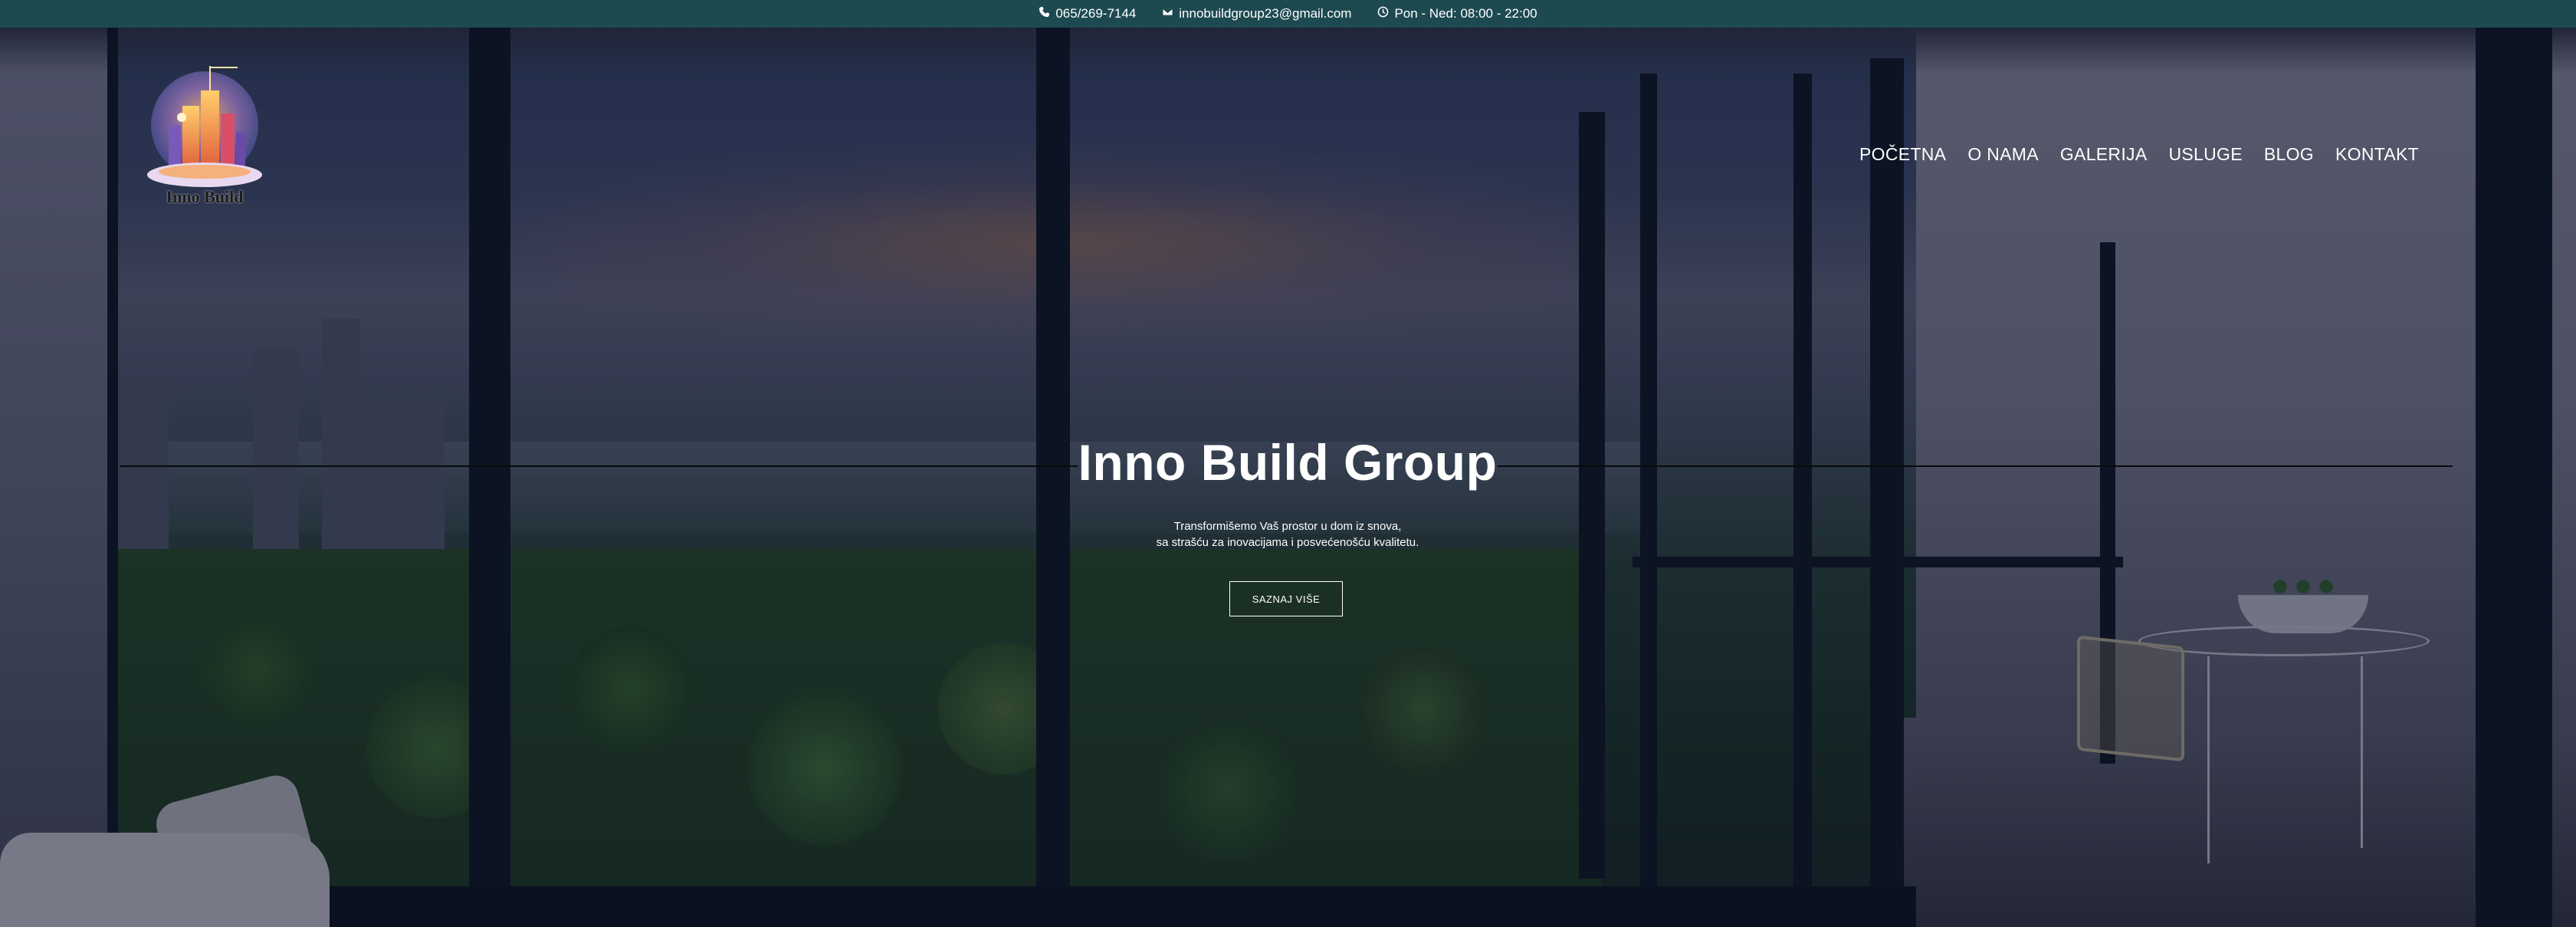 This screenshot has height=927, width=2576. I want to click on email-address: innobuildgroup23@gmail.com, so click(1265, 13).